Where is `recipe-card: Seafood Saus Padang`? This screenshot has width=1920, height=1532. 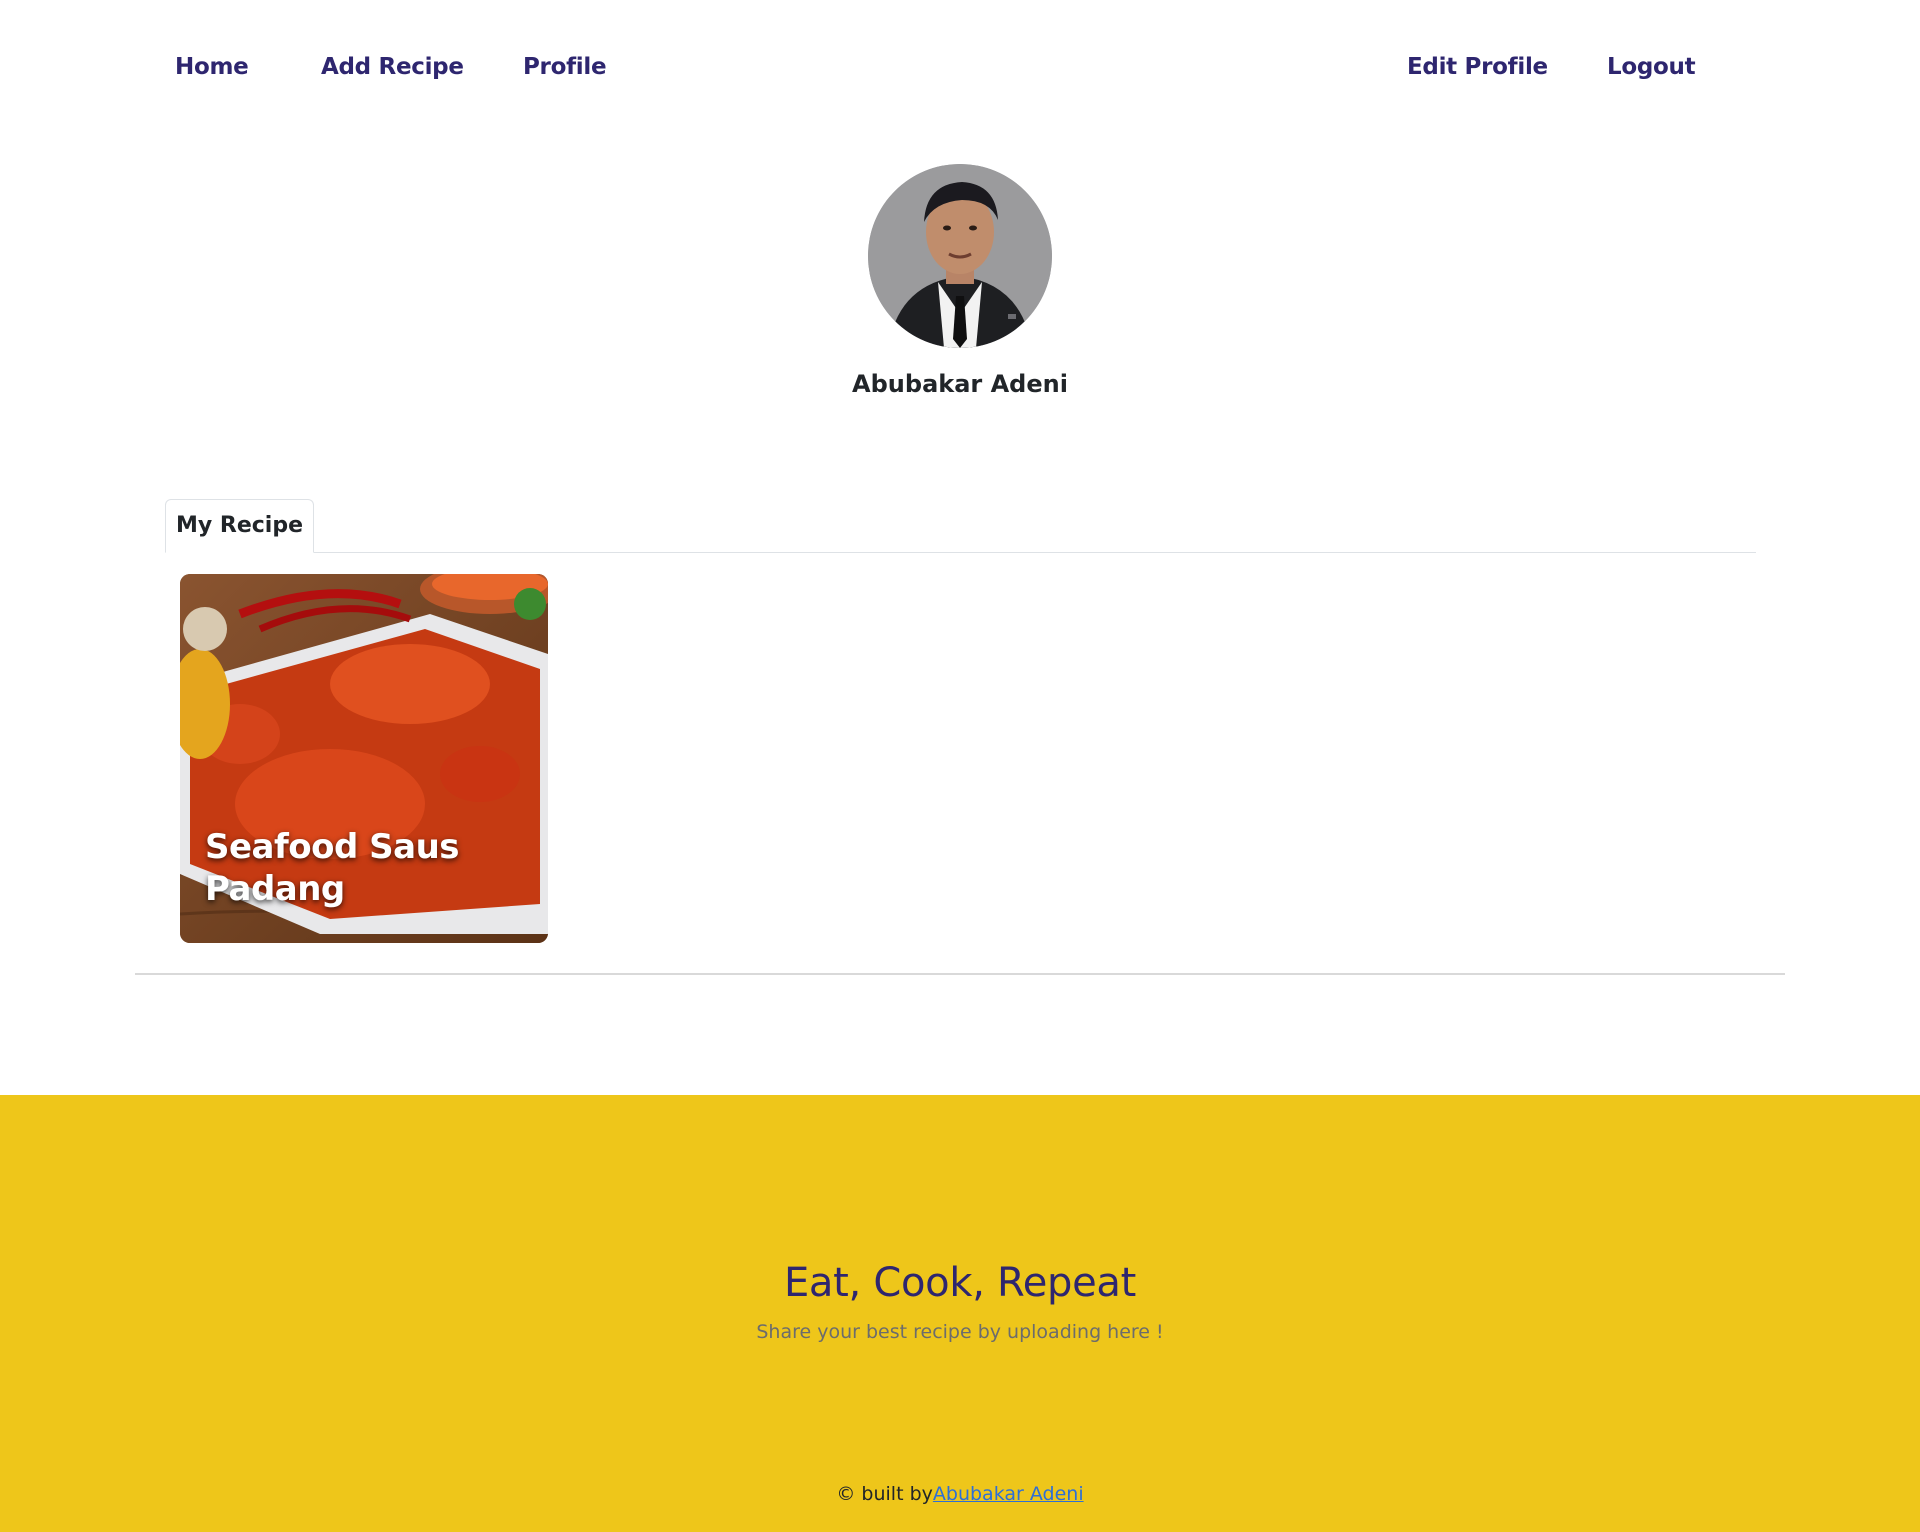
recipe-card: Seafood Saus Padang is located at coordinates (364, 758).